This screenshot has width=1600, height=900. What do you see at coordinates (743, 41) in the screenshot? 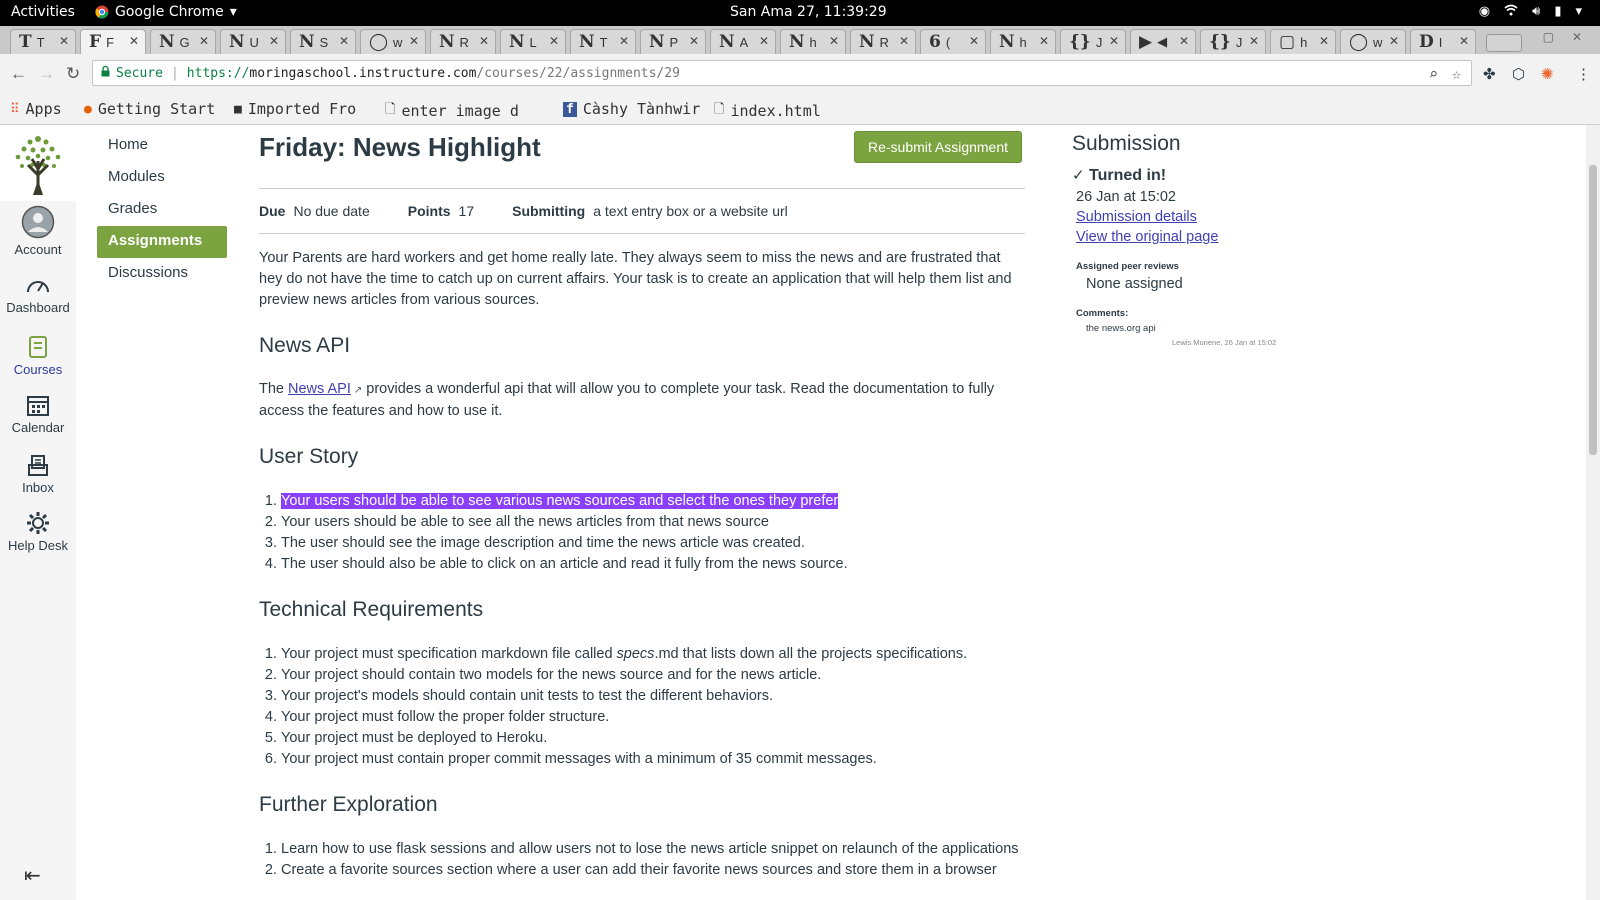
I see `browser-tab: N A ✕` at bounding box center [743, 41].